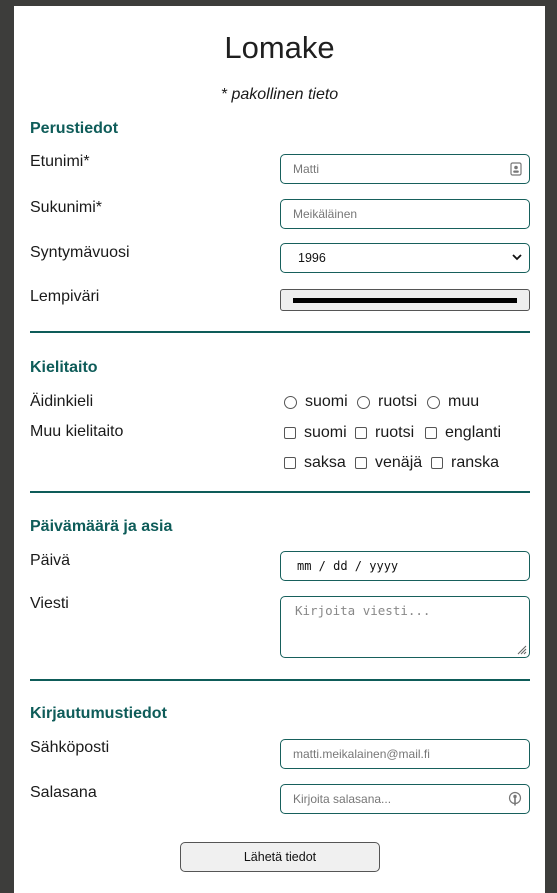  I want to click on first-name-input: Matti, so click(405, 169).